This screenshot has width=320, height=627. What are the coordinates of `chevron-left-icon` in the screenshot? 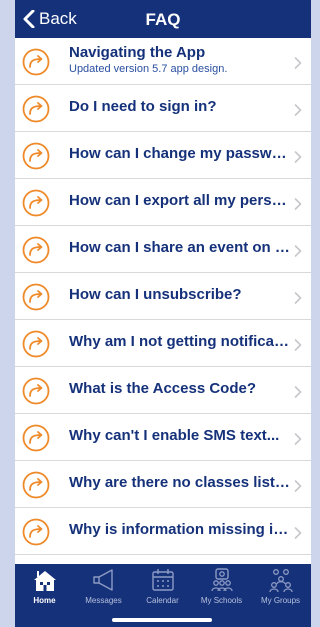 It's located at (29, 19).